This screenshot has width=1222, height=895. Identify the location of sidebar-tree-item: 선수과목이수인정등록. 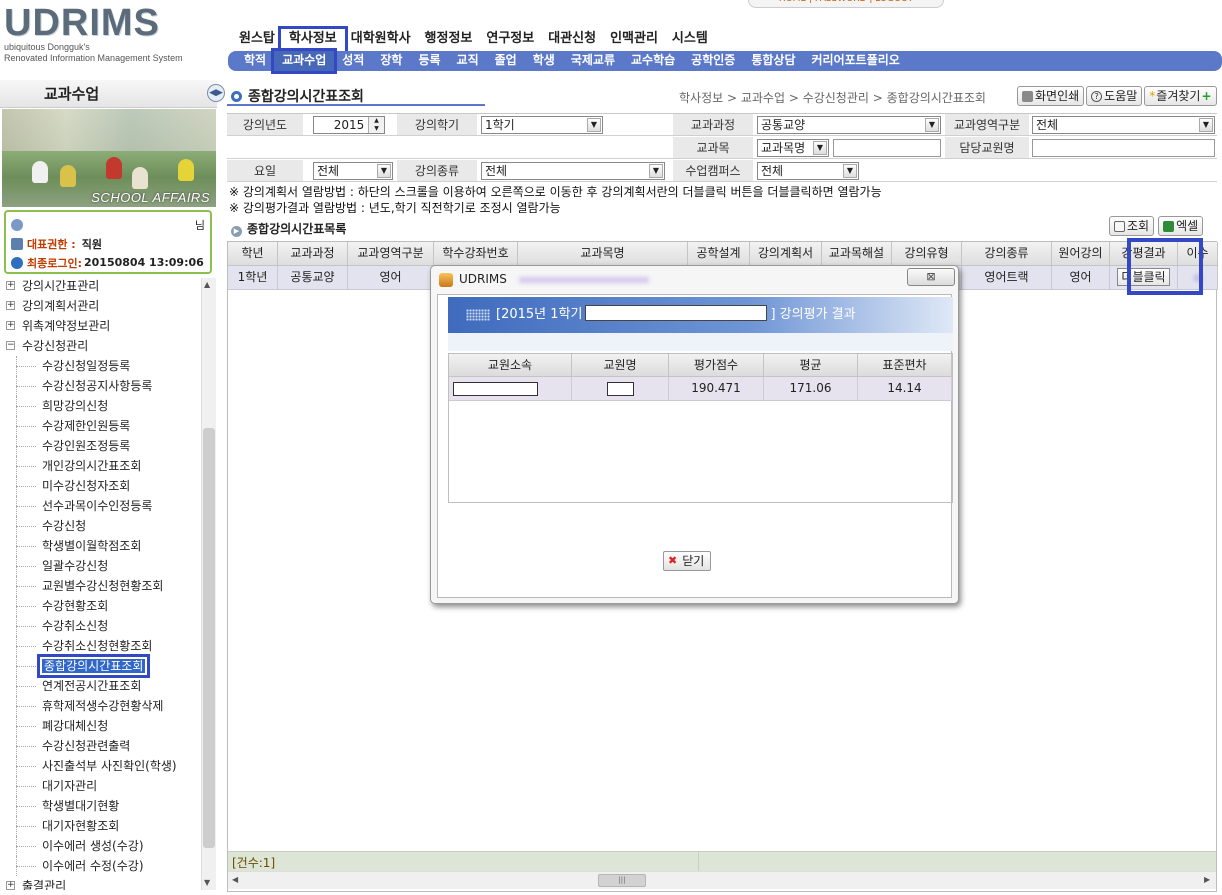
(100, 506).